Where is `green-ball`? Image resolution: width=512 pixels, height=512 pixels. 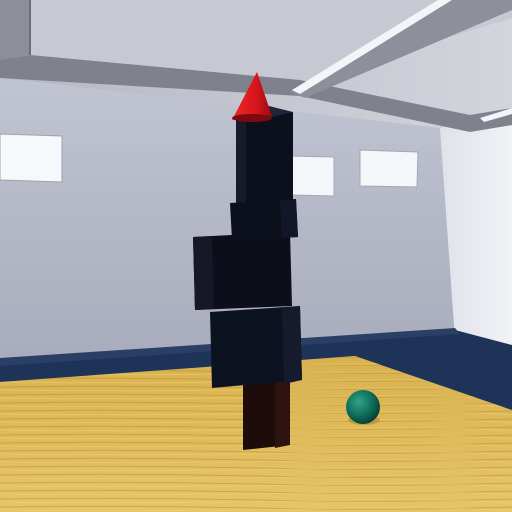 green-ball is located at coordinates (363, 407).